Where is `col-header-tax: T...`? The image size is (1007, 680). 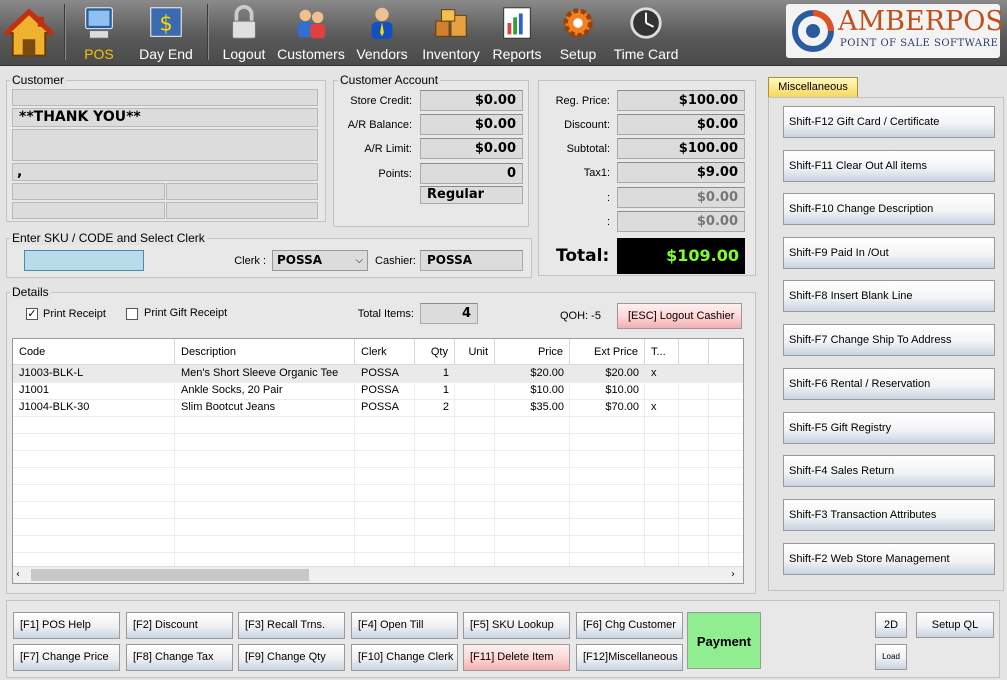
col-header-tax: T... is located at coordinates (662, 352).